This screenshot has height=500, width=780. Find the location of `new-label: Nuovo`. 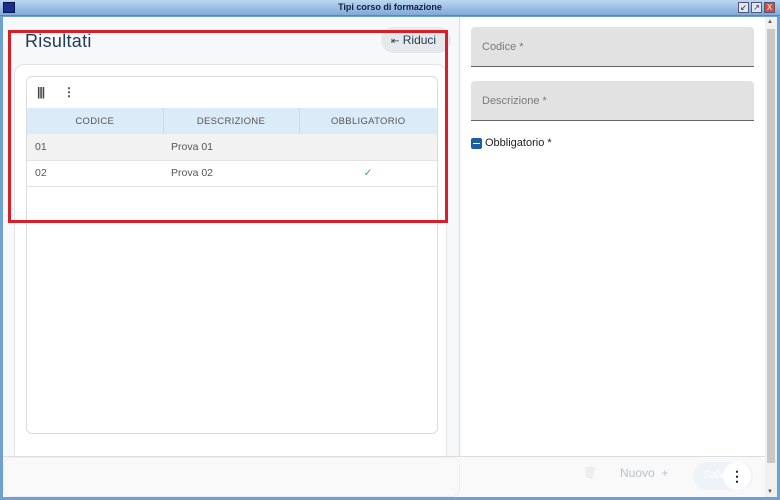

new-label: Nuovo is located at coordinates (637, 473).